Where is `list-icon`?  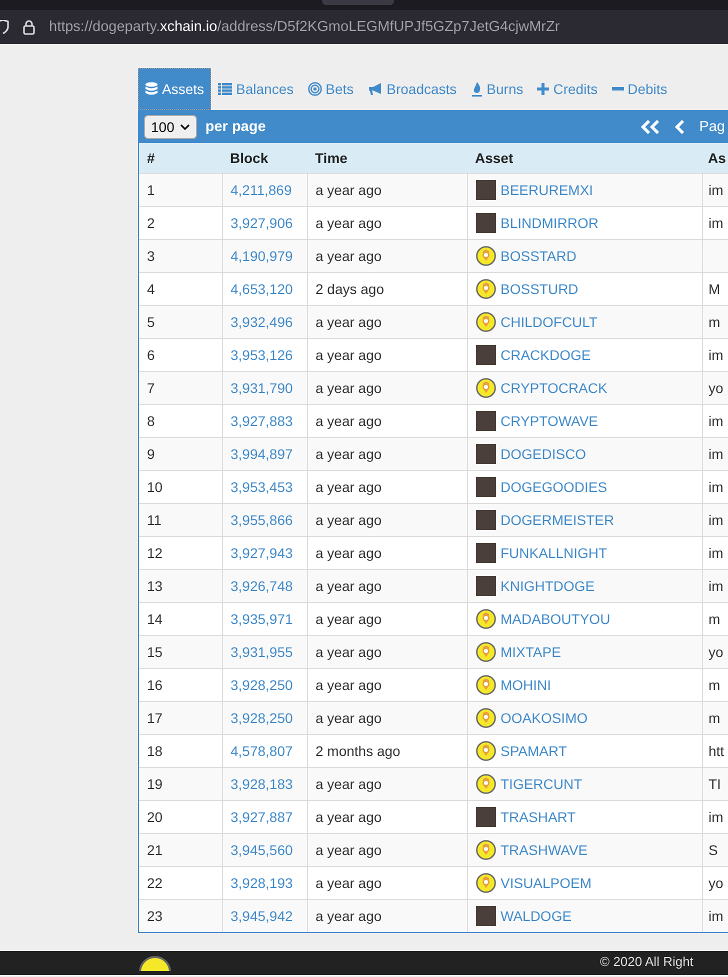 list-icon is located at coordinates (225, 89).